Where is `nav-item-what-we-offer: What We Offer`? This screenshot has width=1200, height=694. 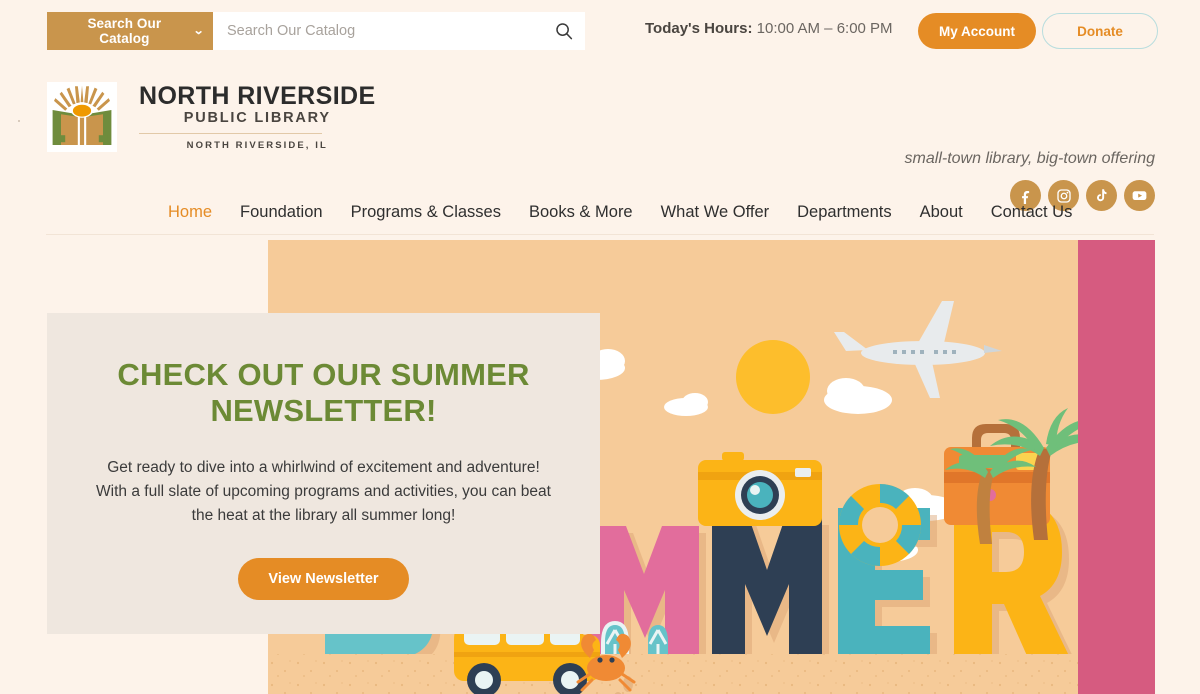 nav-item-what-we-offer: What We Offer is located at coordinates (715, 212).